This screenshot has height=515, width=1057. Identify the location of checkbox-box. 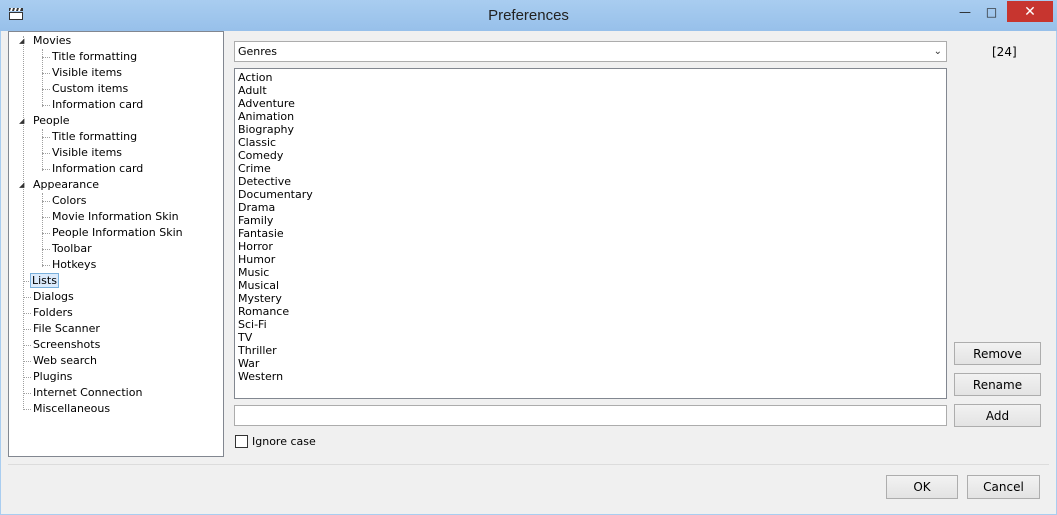
(241, 441).